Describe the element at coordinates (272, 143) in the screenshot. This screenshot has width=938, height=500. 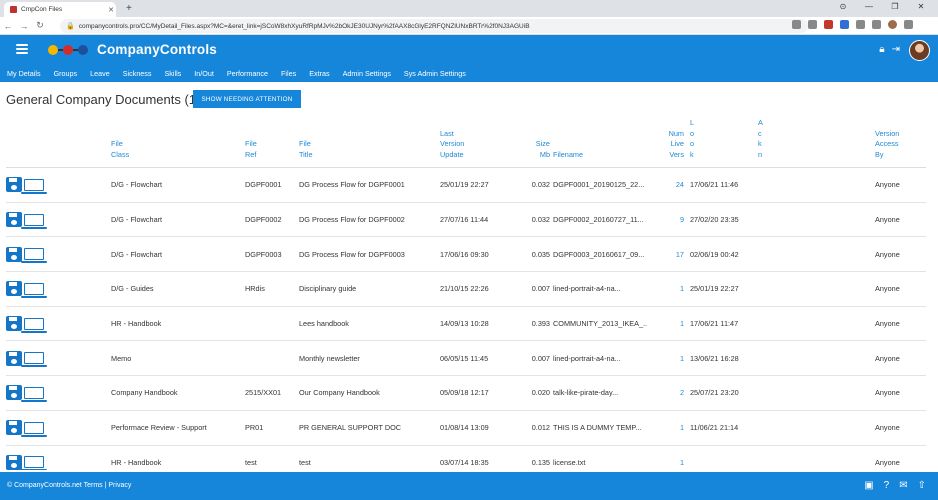
I see `col-file-ref: File Ref` at that location.